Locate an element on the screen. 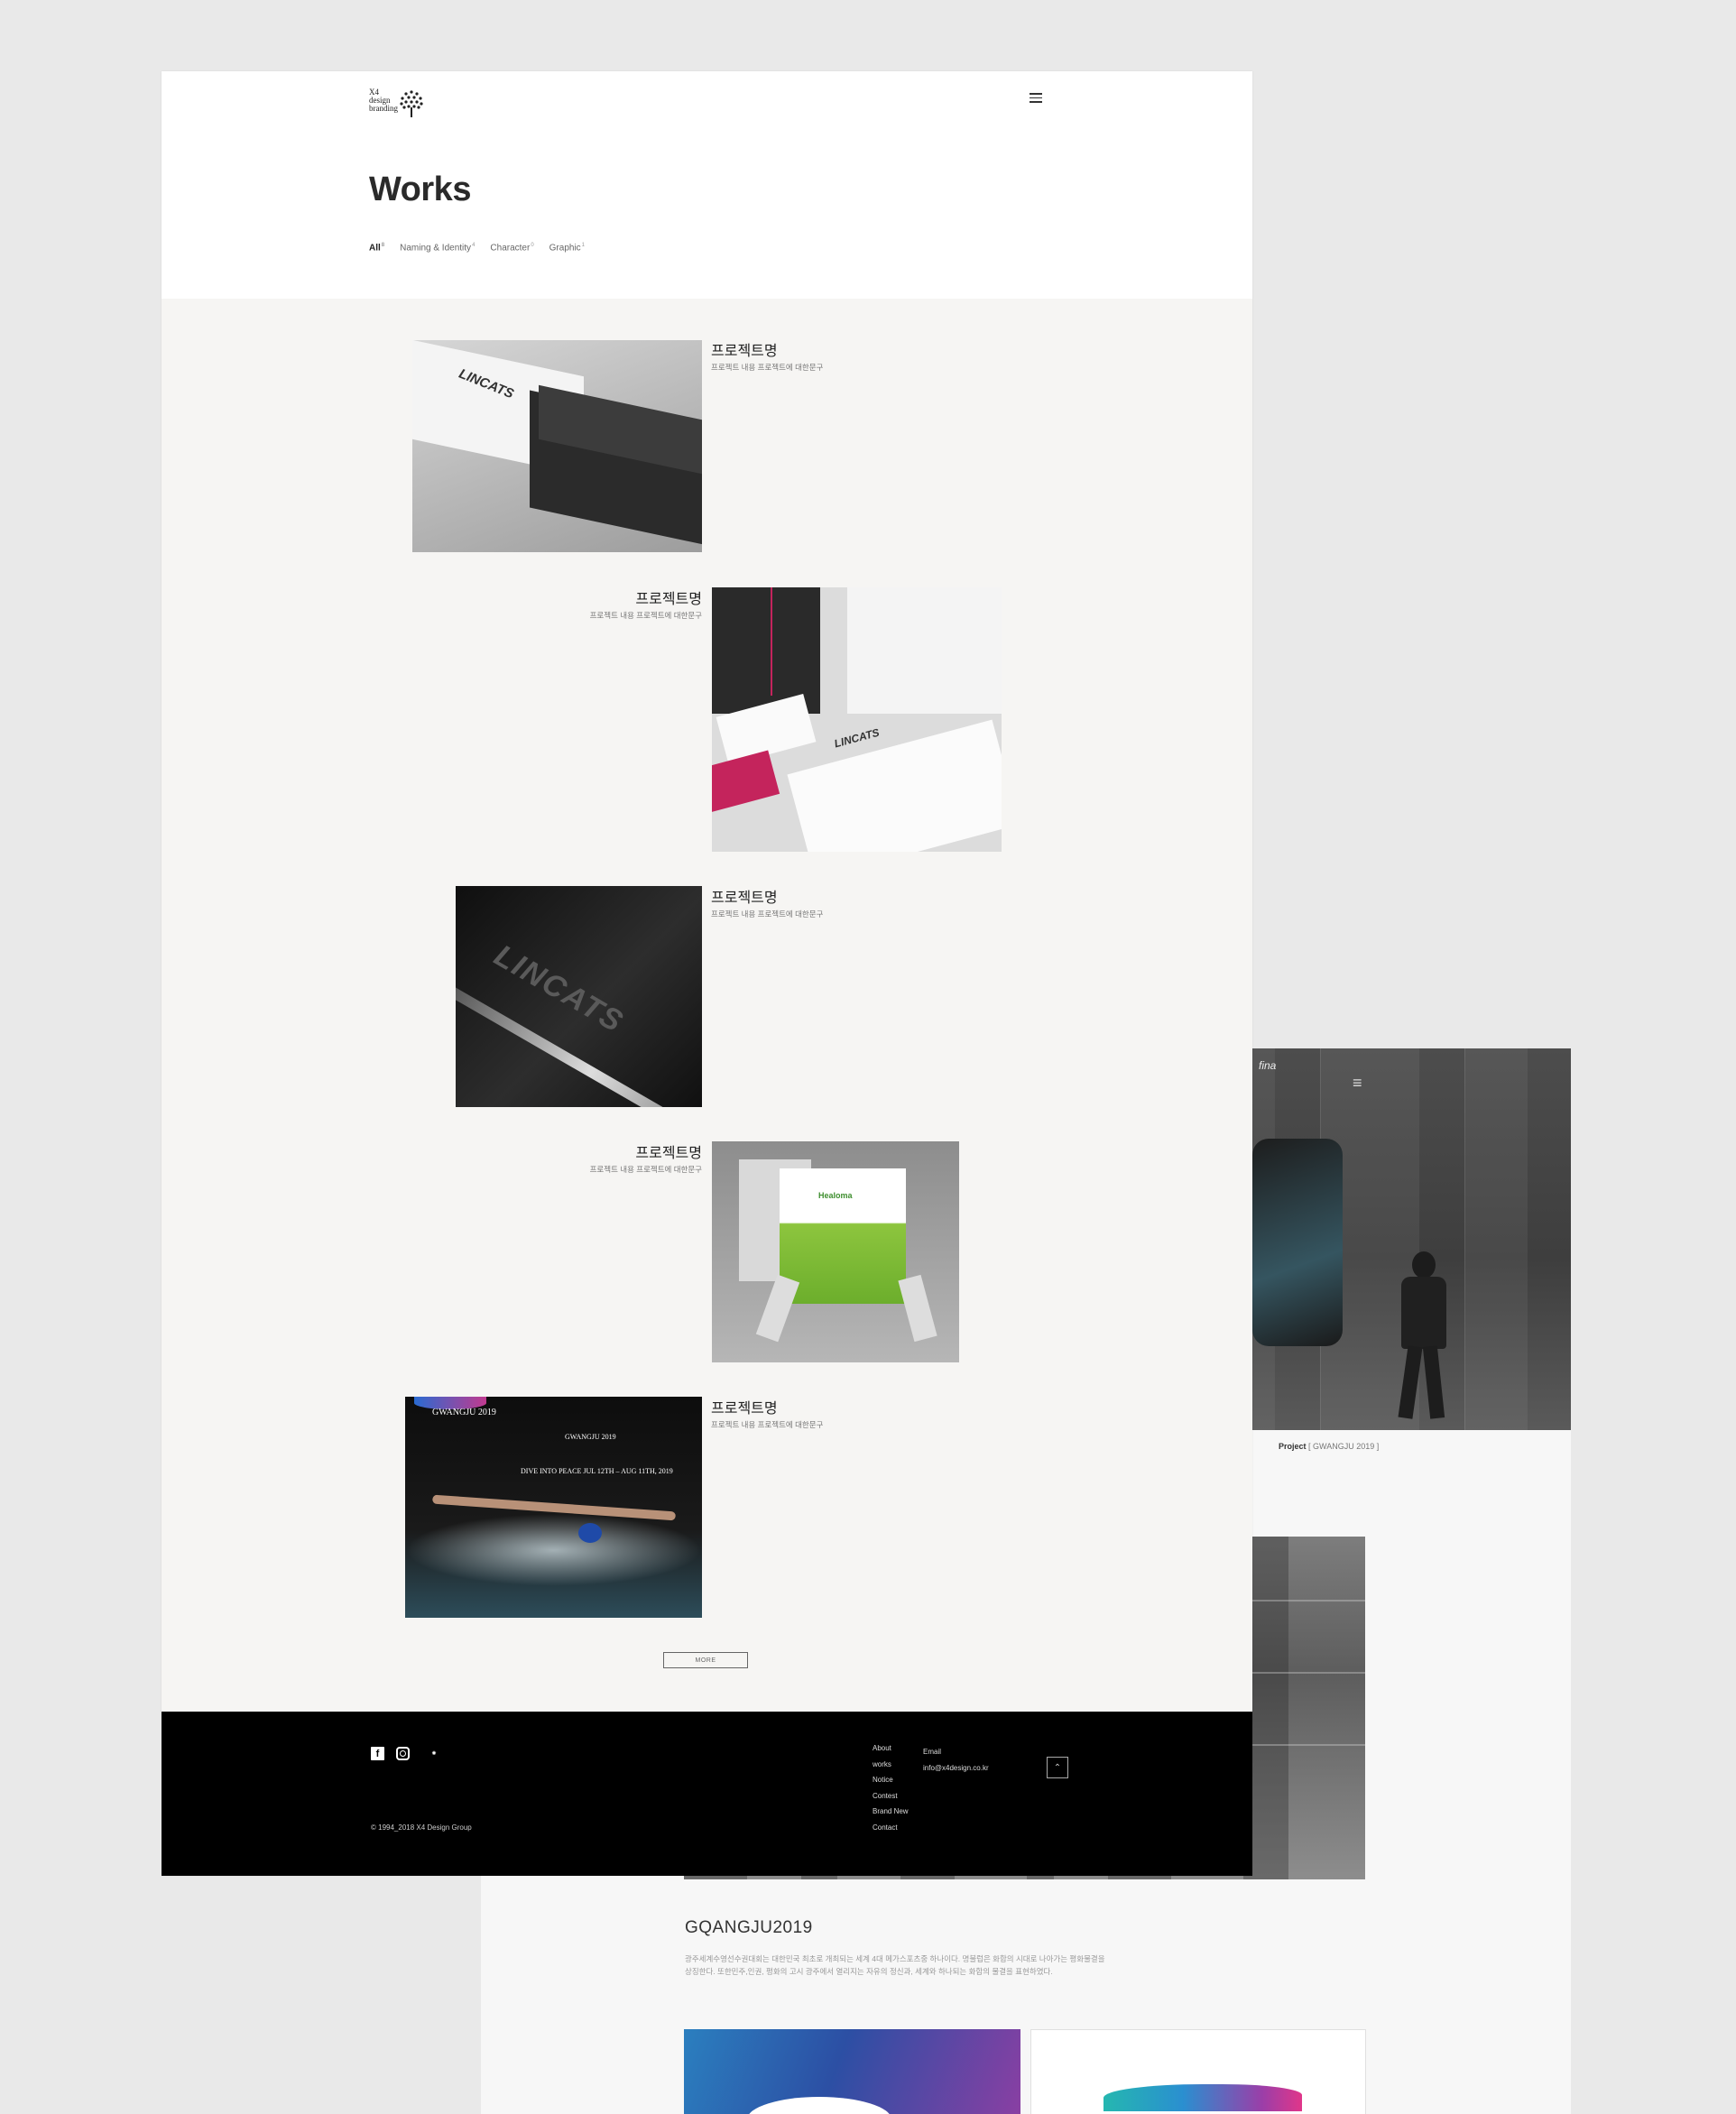 The image size is (1736, 2114). work-title-4: 프로젝트명 is located at coordinates (668, 1151).